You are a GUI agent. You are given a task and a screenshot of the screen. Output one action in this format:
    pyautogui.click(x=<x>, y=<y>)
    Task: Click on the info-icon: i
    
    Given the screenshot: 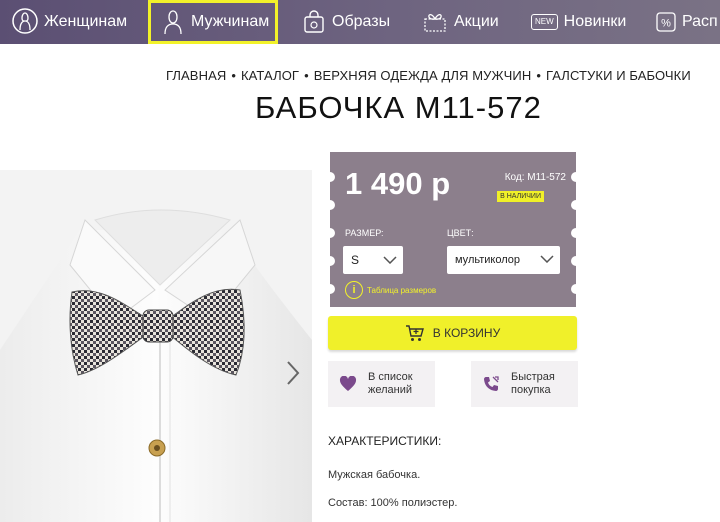 What is the action you would take?
    pyautogui.click(x=354, y=290)
    